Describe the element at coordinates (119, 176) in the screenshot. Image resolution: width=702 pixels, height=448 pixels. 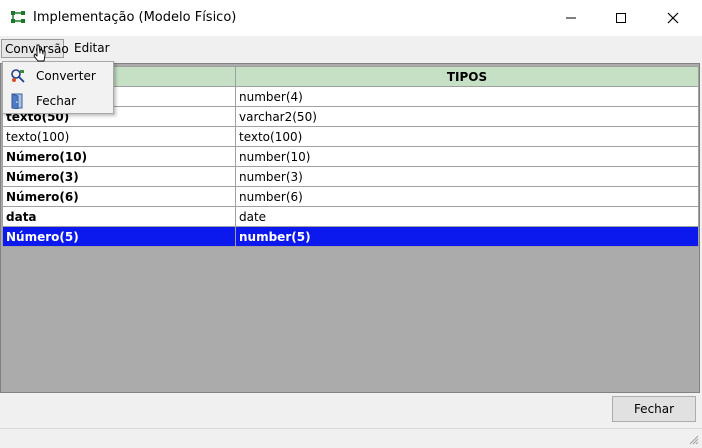
I see `grid-cell: Número(3)` at that location.